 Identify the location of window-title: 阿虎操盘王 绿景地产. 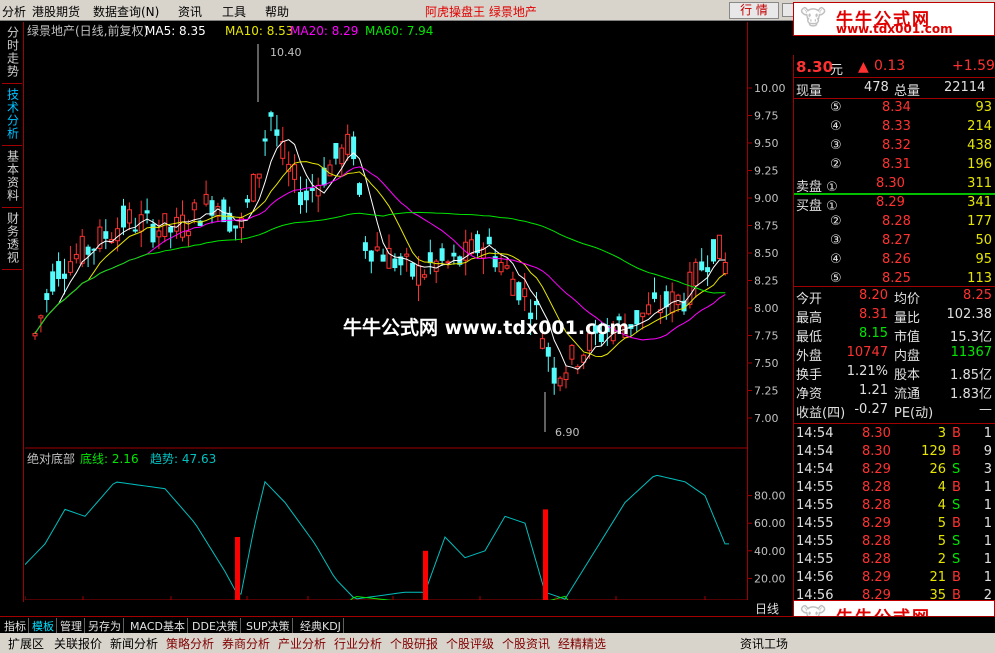
(481, 12).